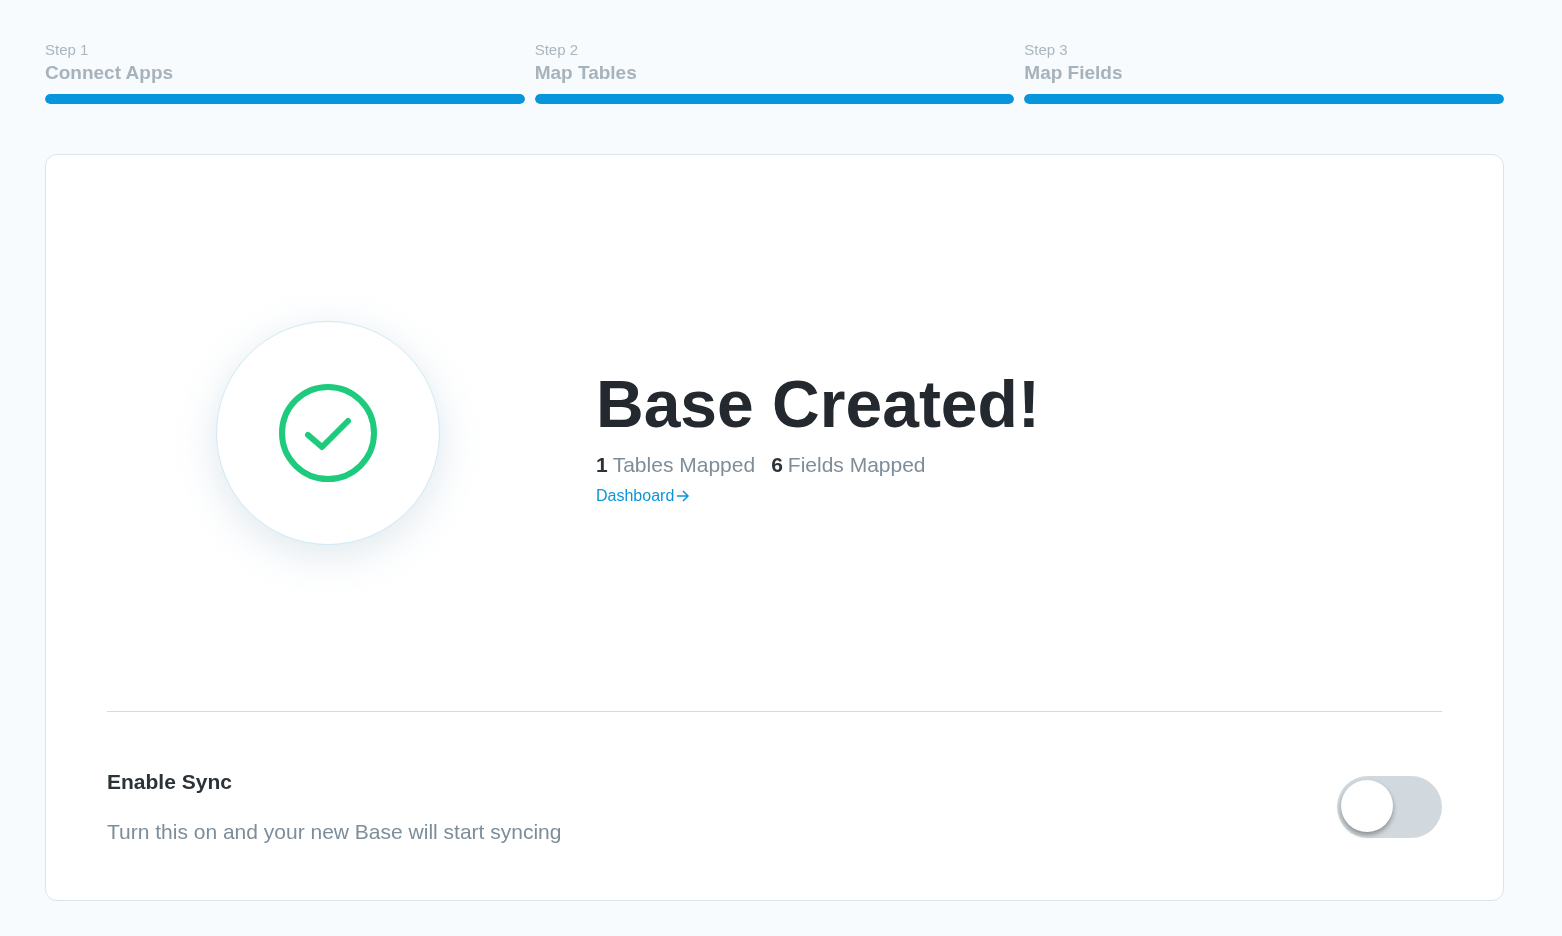 This screenshot has height=936, width=1562. What do you see at coordinates (585, 73) in the screenshot?
I see `step-title: Map Tables` at bounding box center [585, 73].